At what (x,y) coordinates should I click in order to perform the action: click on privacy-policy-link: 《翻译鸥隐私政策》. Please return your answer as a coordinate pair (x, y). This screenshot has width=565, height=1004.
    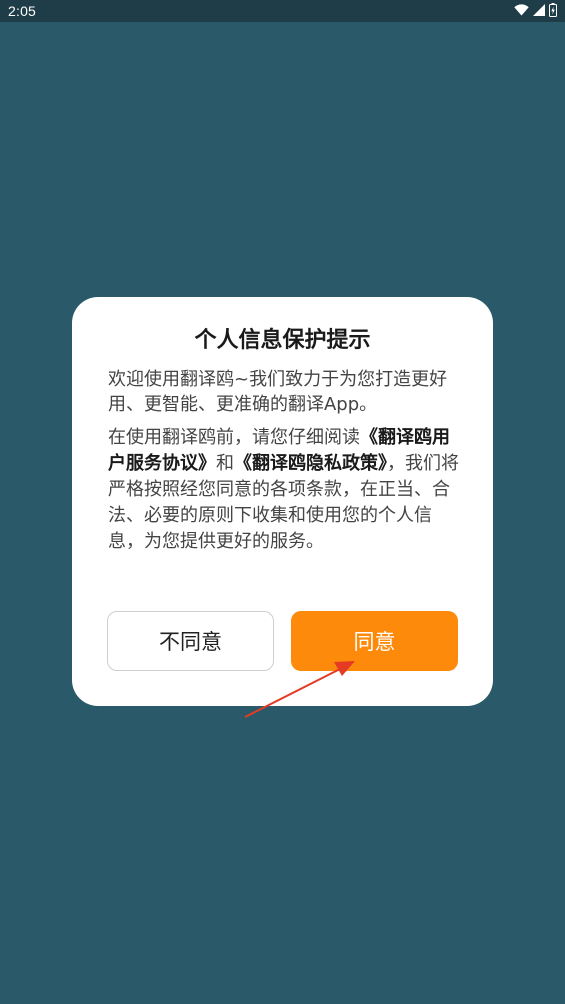
    Looking at the image, I should click on (310, 463).